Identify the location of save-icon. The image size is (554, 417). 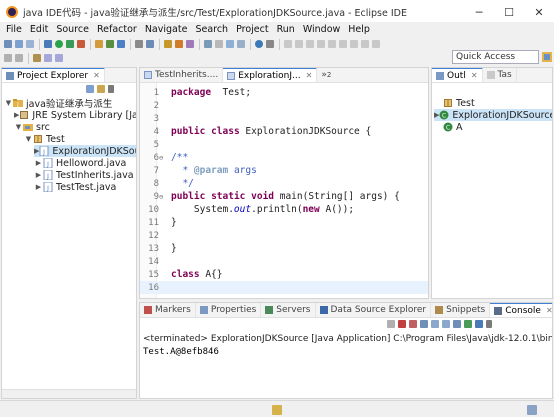
(19, 44).